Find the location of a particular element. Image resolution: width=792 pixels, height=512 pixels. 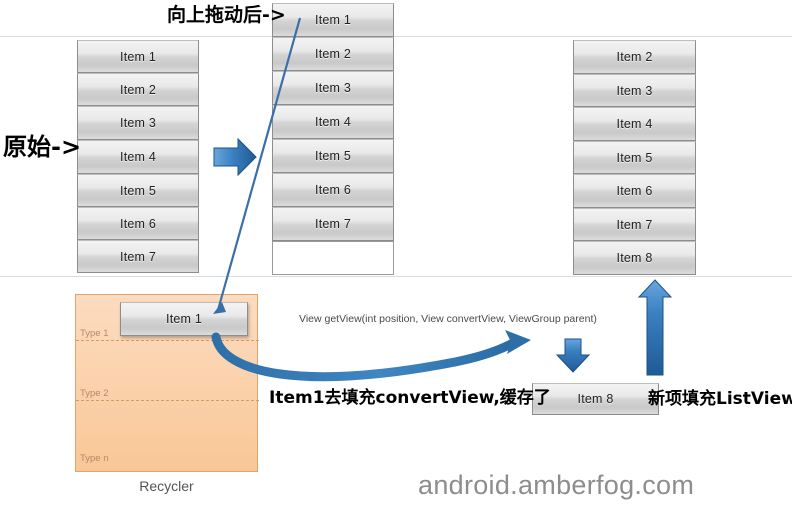

label-new-item-fills-listview: 新项填充ListView底 is located at coordinates (720, 399).